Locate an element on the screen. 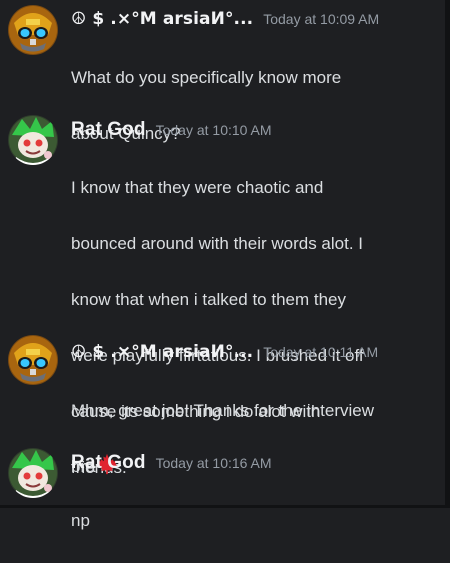 The width and height of the screenshot is (450, 563). message-content: np is located at coordinates (251, 521).